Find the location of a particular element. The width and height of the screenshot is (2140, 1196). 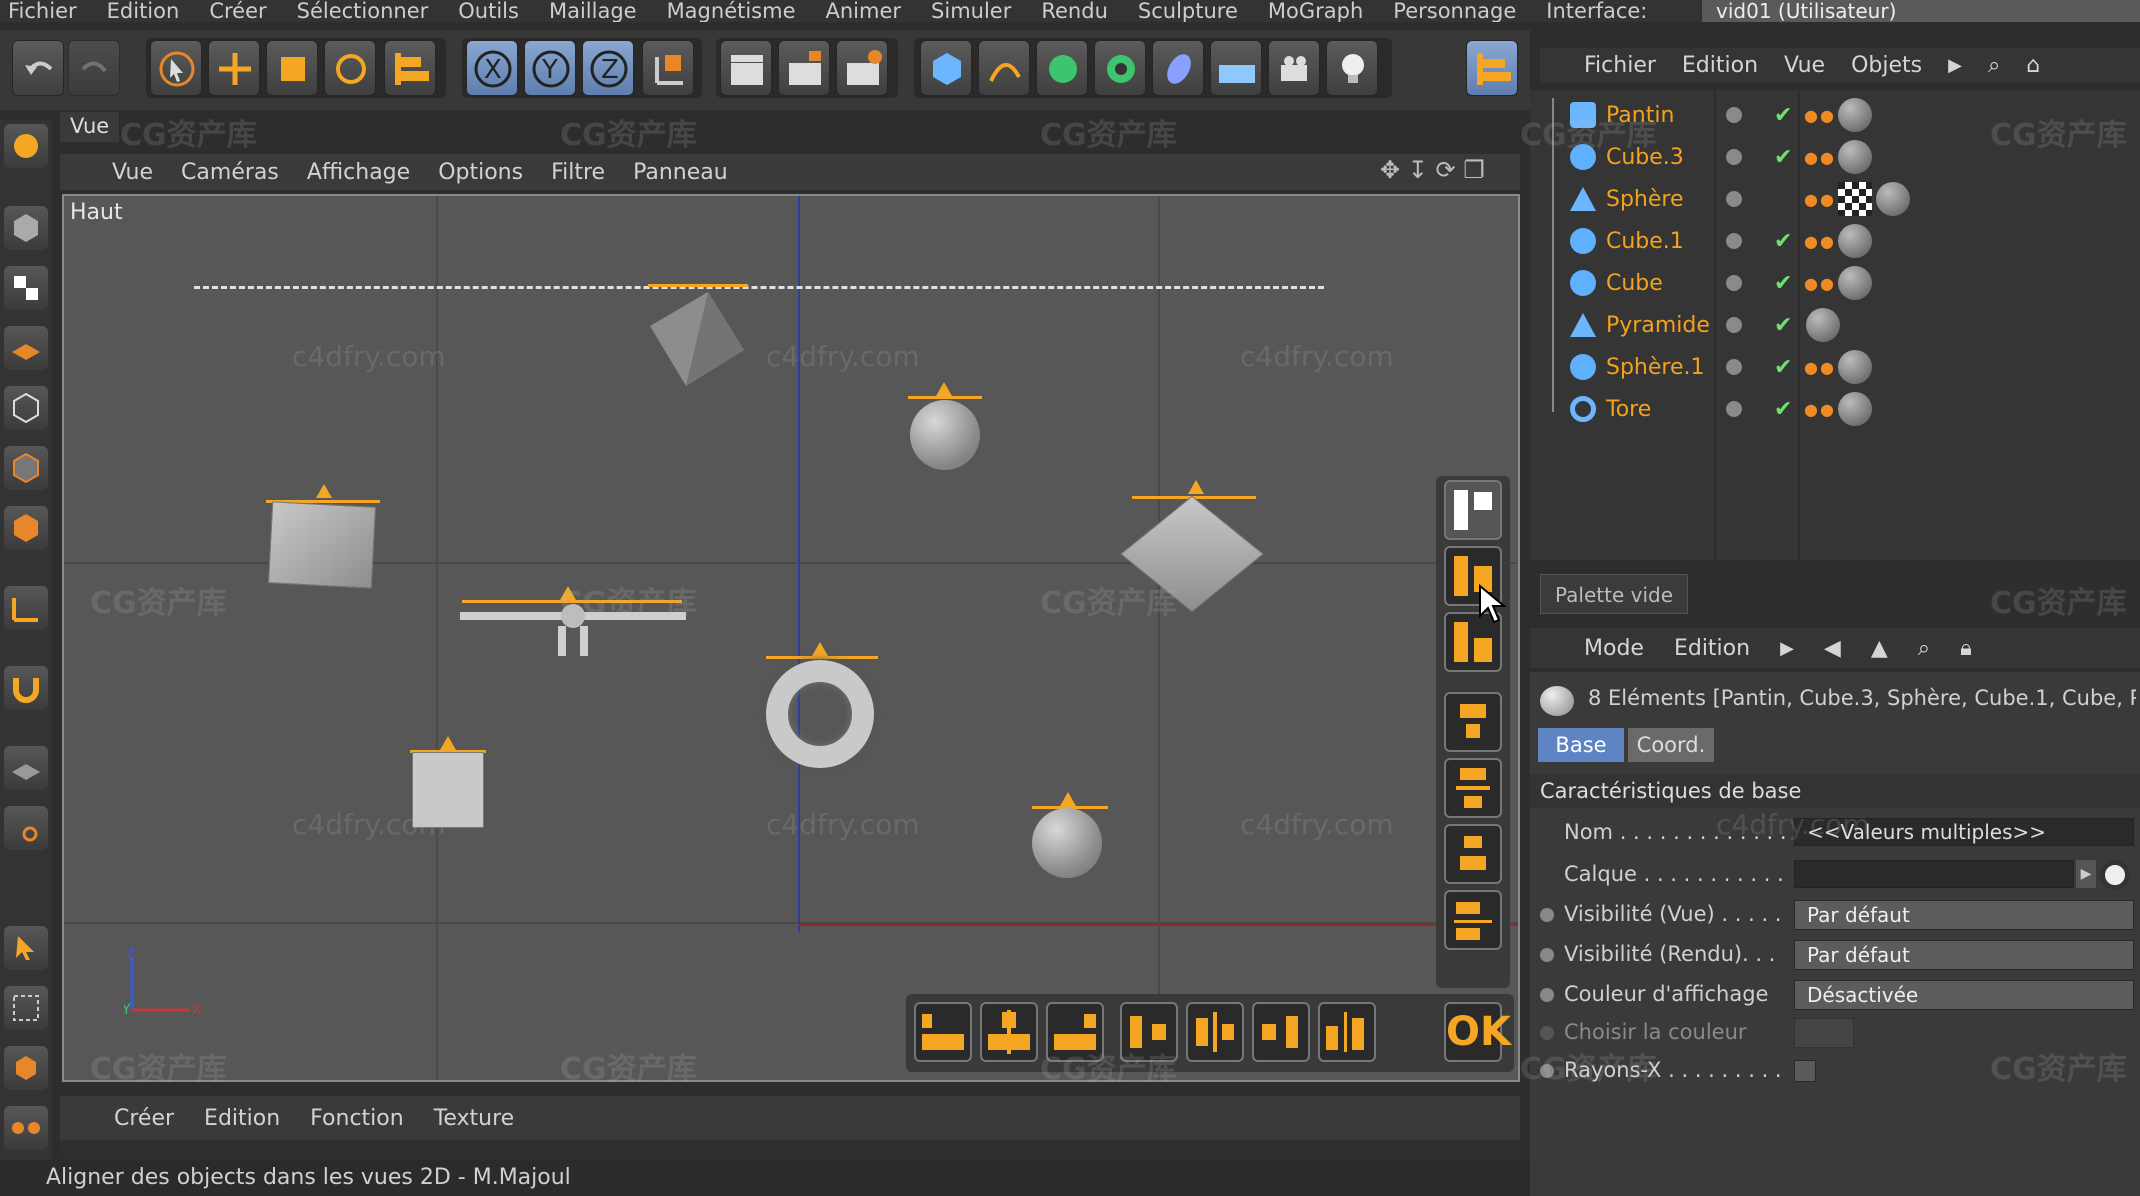

render-settings-button is located at coordinates (862, 68).